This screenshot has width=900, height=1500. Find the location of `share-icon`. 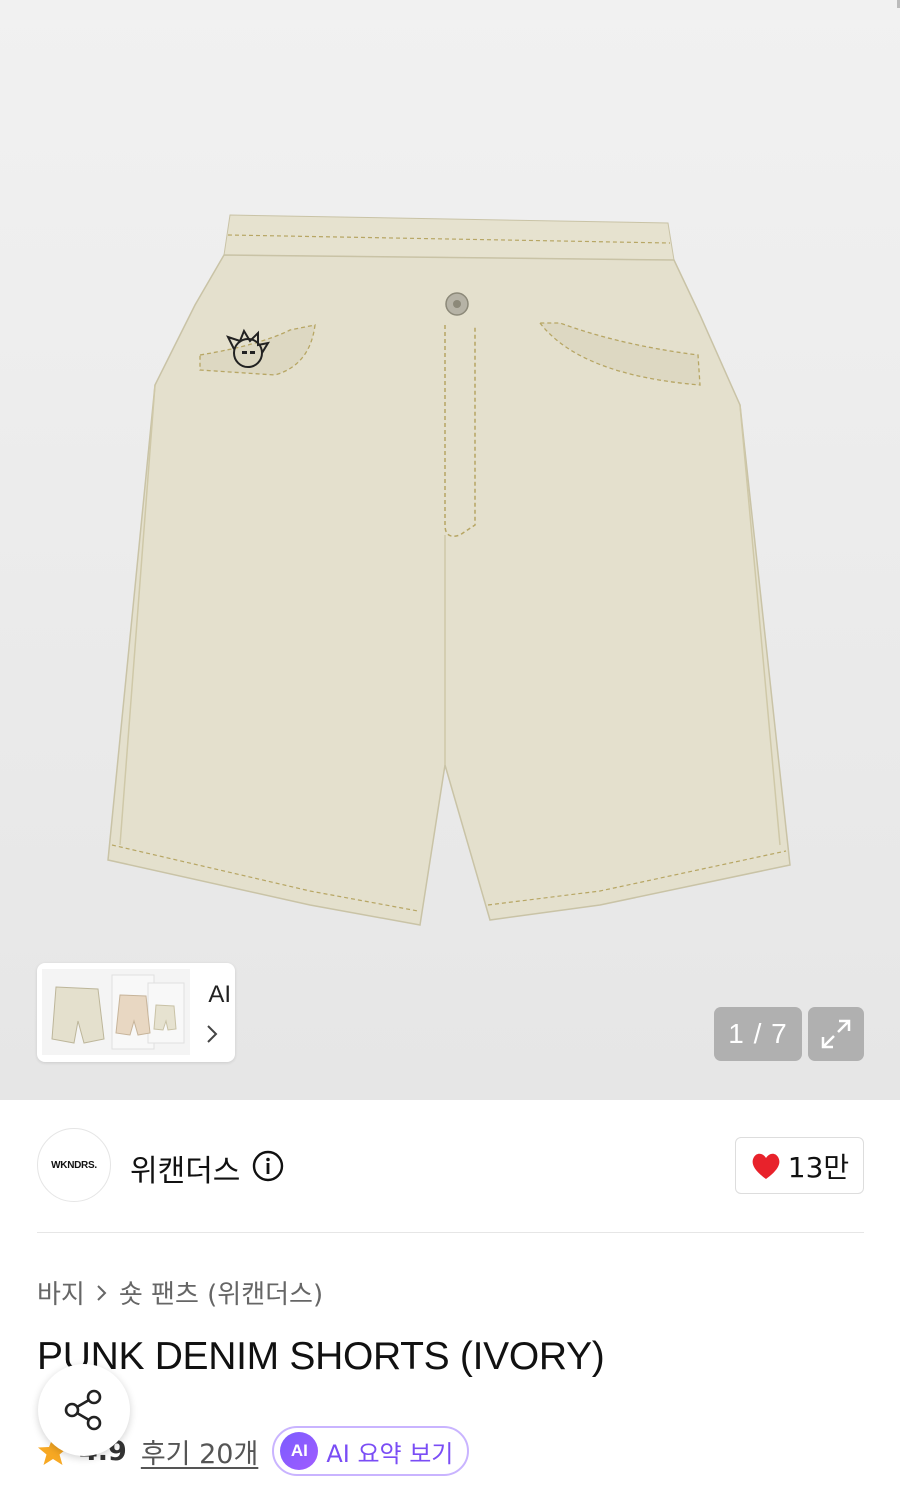

share-icon is located at coordinates (83, 1410).